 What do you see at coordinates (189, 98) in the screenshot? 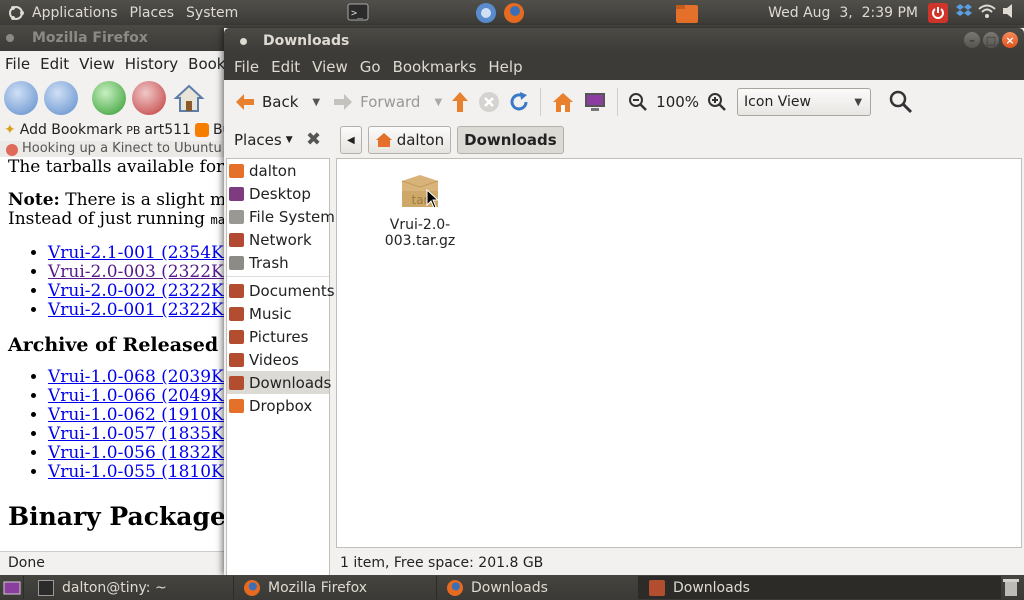
I see `ff-home-icon` at bounding box center [189, 98].